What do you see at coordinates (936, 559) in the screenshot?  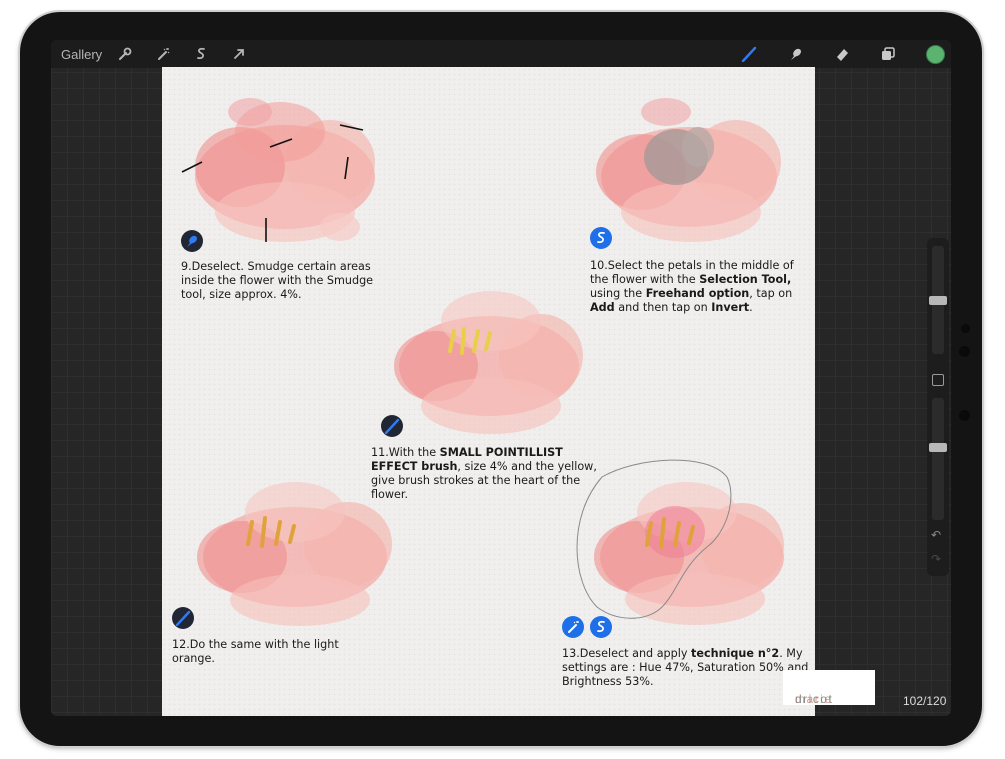 I see `redo-icon: ↷` at bounding box center [936, 559].